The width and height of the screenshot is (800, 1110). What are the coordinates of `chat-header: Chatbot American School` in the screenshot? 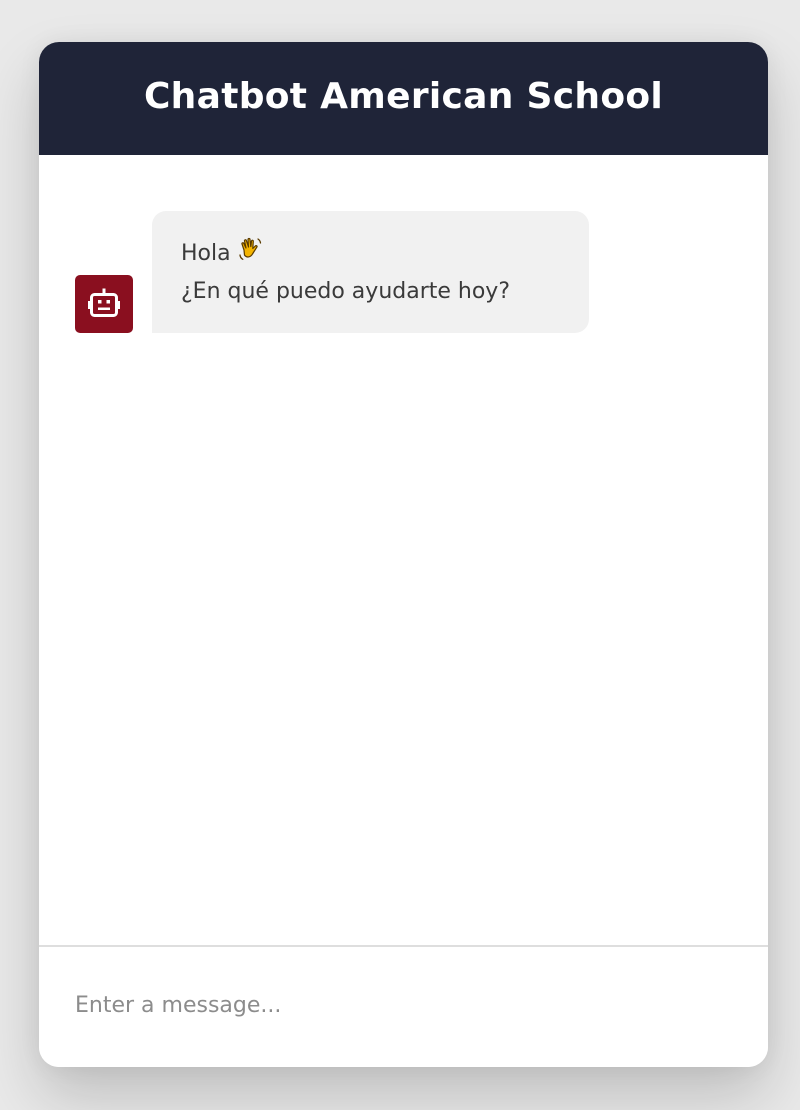 It's located at (403, 98).